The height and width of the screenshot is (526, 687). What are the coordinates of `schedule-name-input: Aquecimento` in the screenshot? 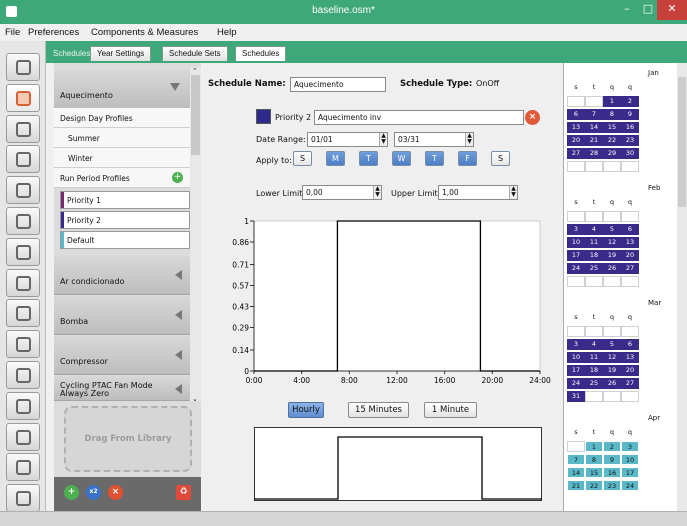 It's located at (338, 84).